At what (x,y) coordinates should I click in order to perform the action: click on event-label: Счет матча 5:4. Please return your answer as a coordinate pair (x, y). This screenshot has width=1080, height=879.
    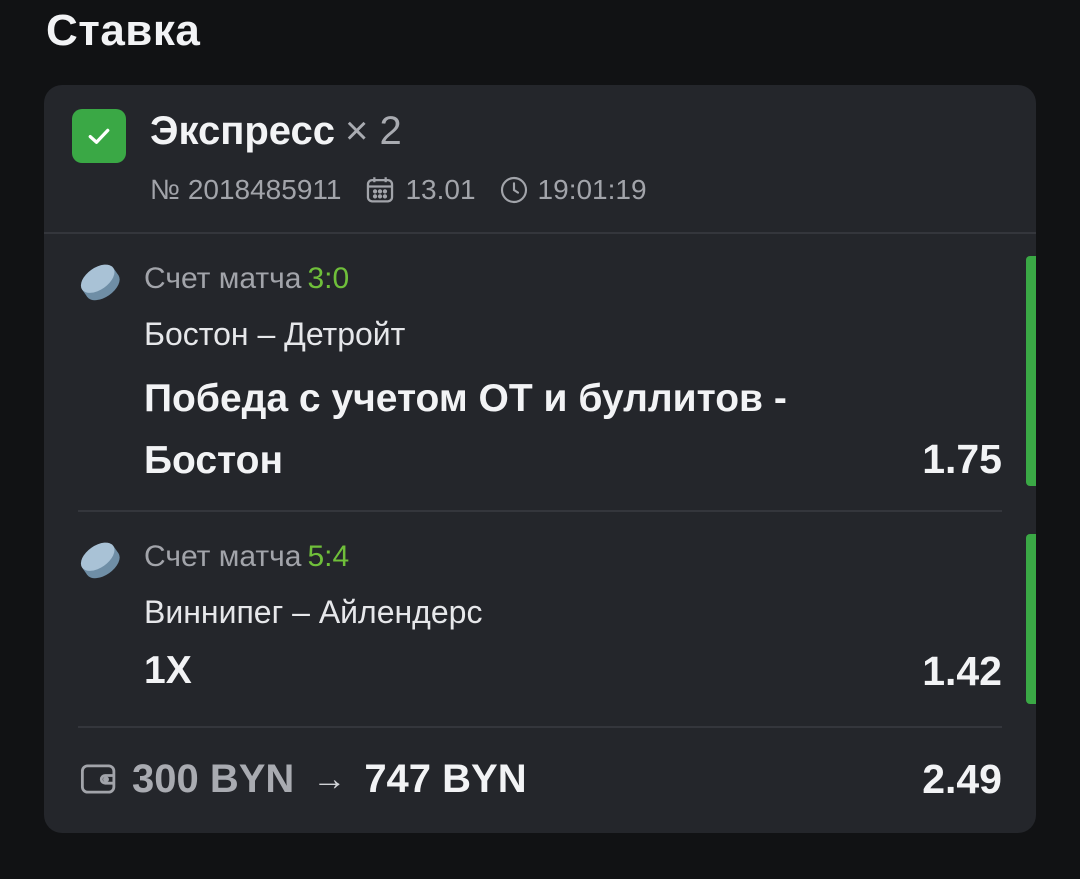
    Looking at the image, I should click on (246, 557).